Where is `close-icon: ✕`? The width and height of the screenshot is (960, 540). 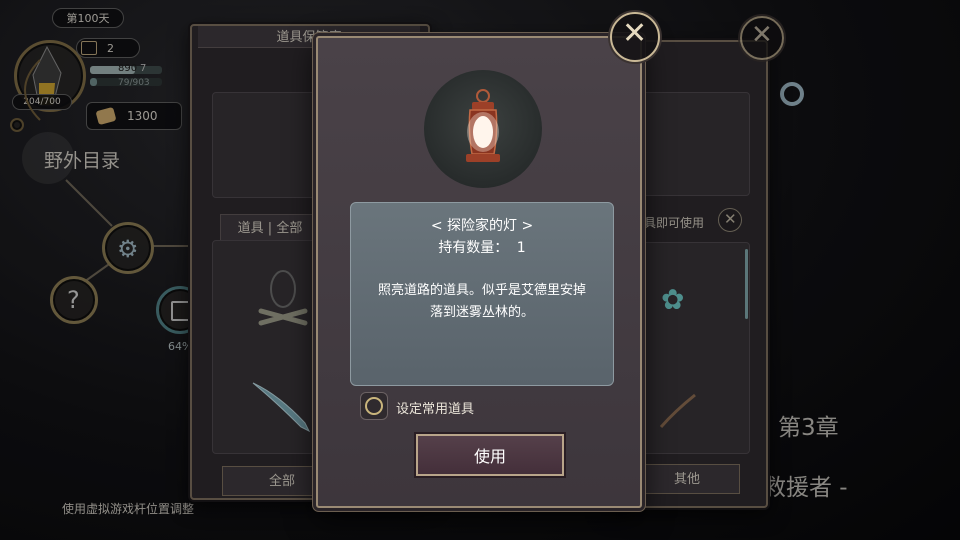 close-icon: ✕ is located at coordinates (635, 33).